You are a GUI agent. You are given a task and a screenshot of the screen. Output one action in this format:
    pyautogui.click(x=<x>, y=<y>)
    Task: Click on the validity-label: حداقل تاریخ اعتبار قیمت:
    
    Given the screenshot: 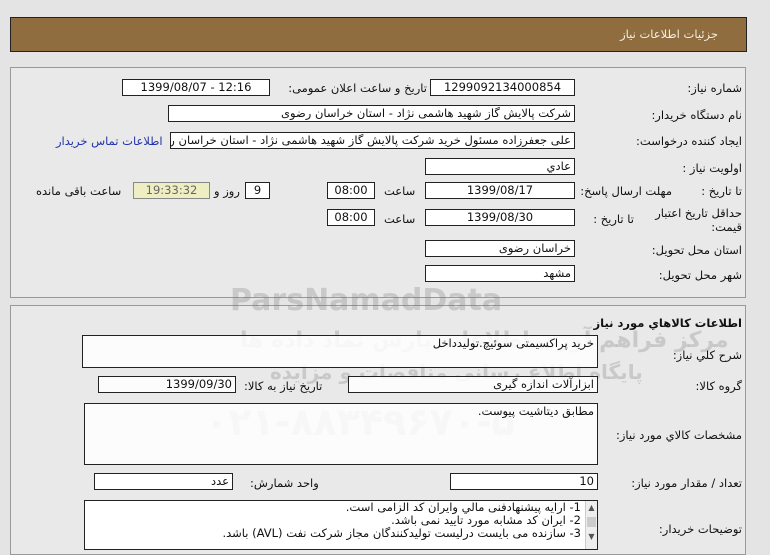 What is the action you would take?
    pyautogui.click(x=698, y=220)
    